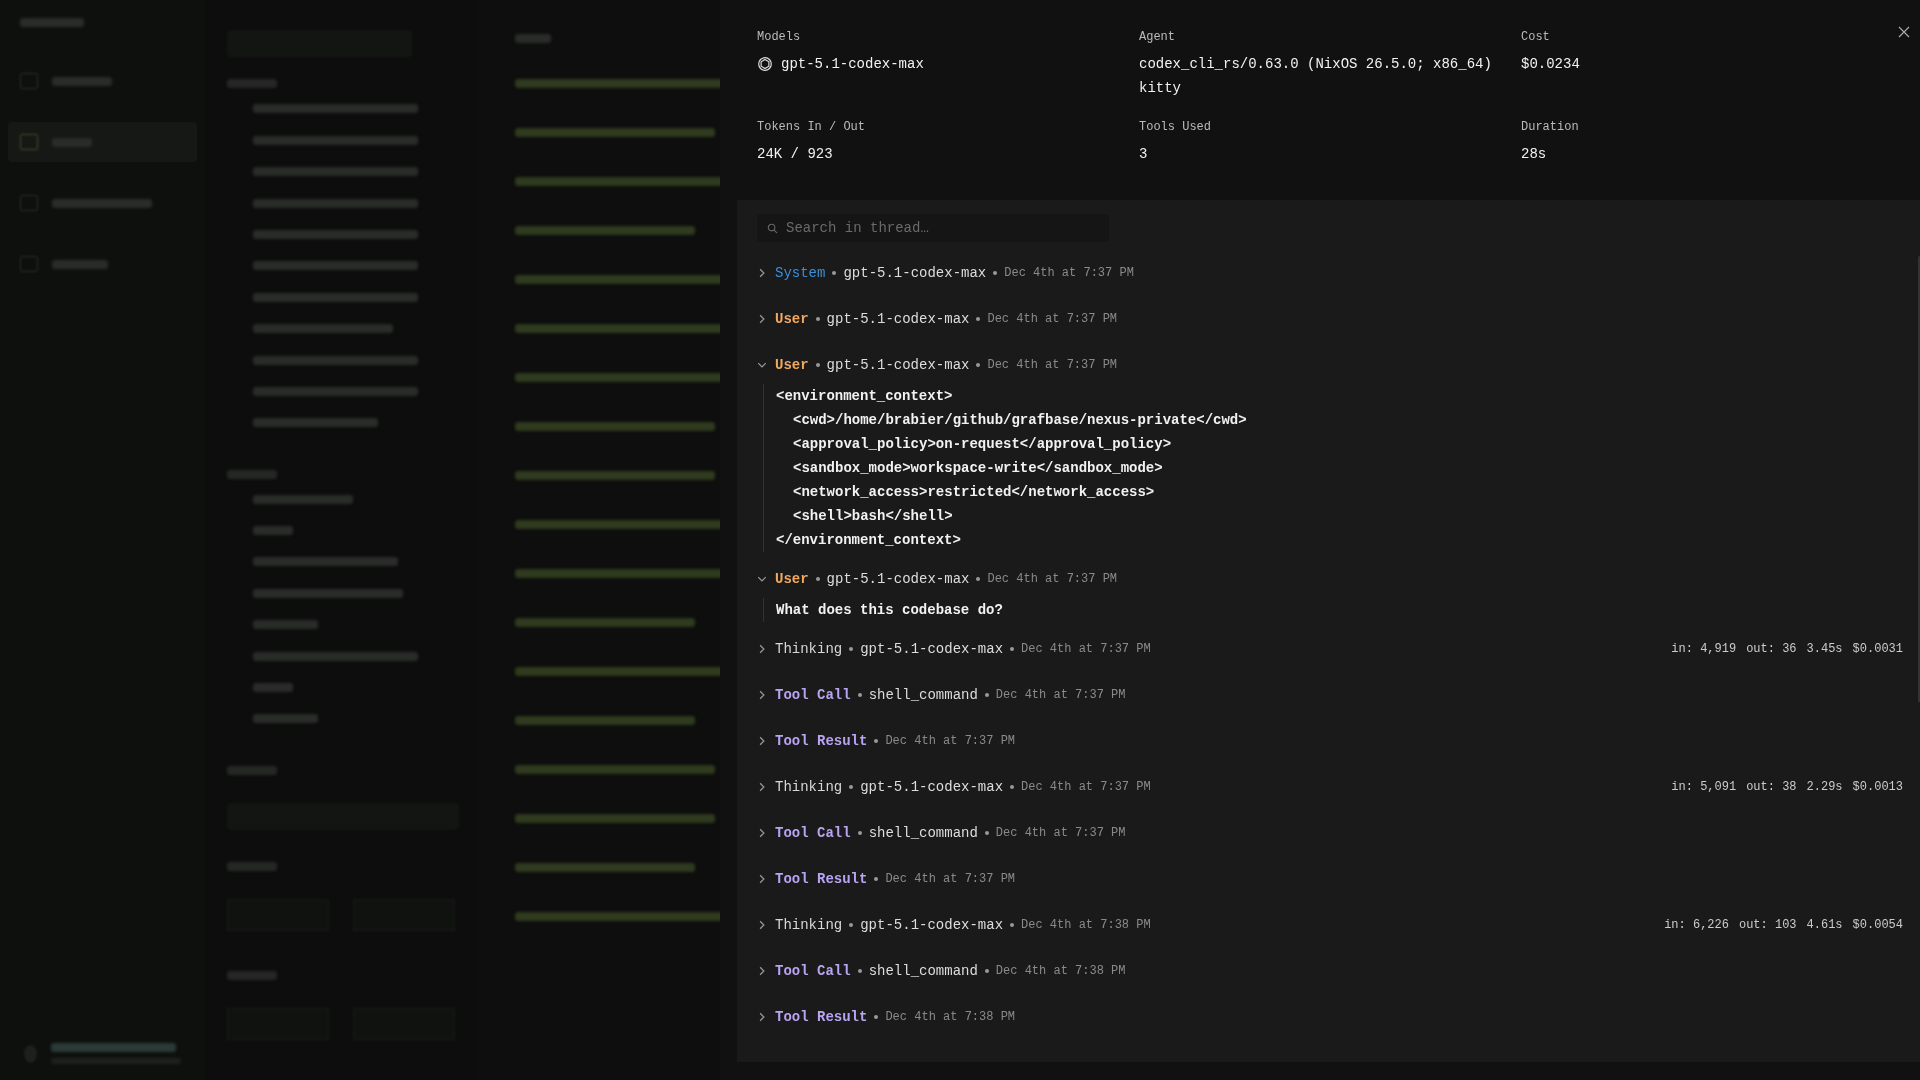 The image size is (1920, 1080). What do you see at coordinates (1315, 64) in the screenshot?
I see `detail-value: codex_cli_rs/0.63.0 (NixOS 26.5.0; x86_64)` at bounding box center [1315, 64].